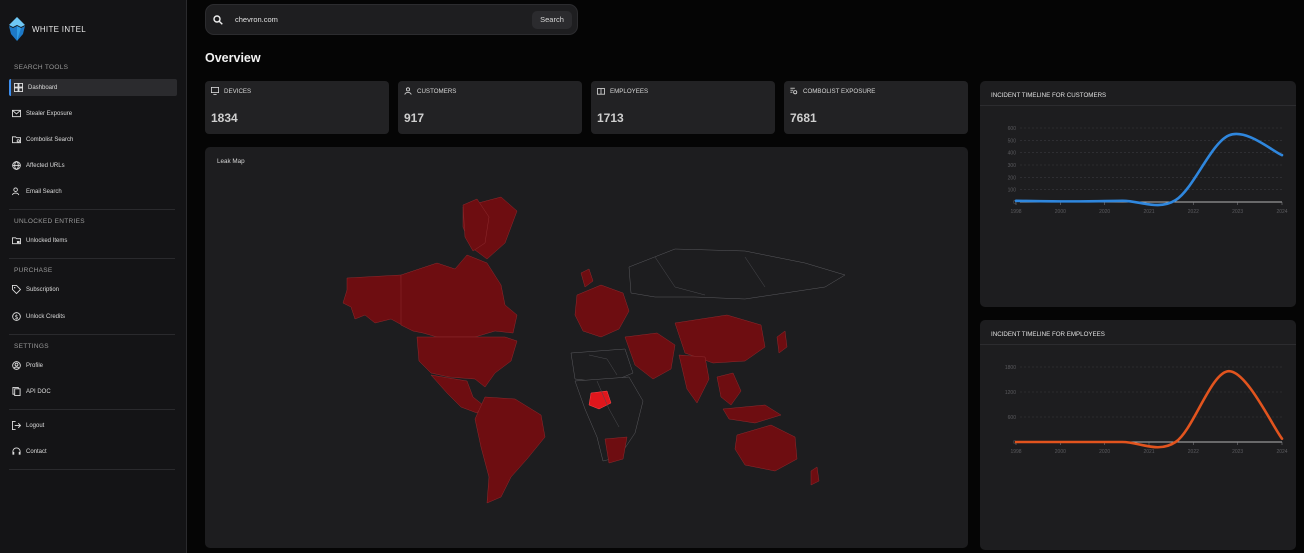  Describe the element at coordinates (552, 19) in the screenshot. I see `search-button: Search` at that location.